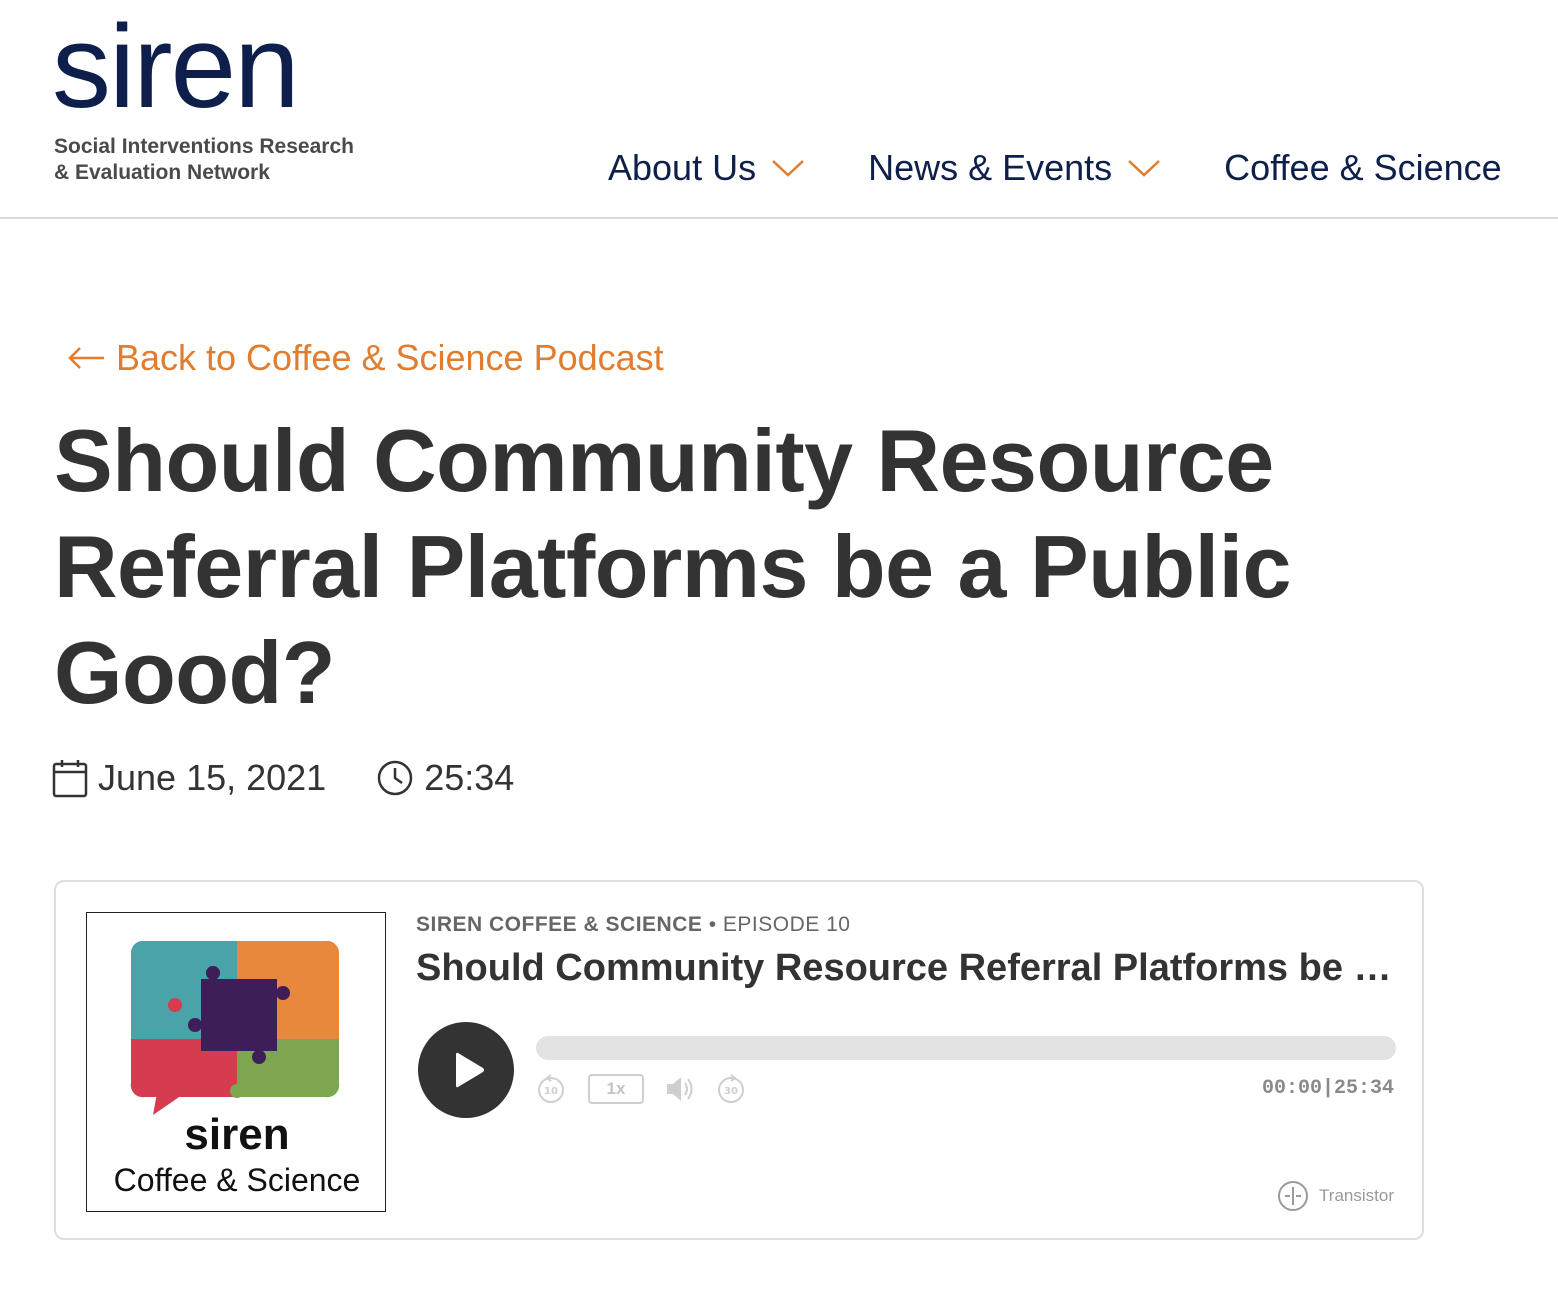  What do you see at coordinates (235, 1027) in the screenshot?
I see `puzzle-logo-icon` at bounding box center [235, 1027].